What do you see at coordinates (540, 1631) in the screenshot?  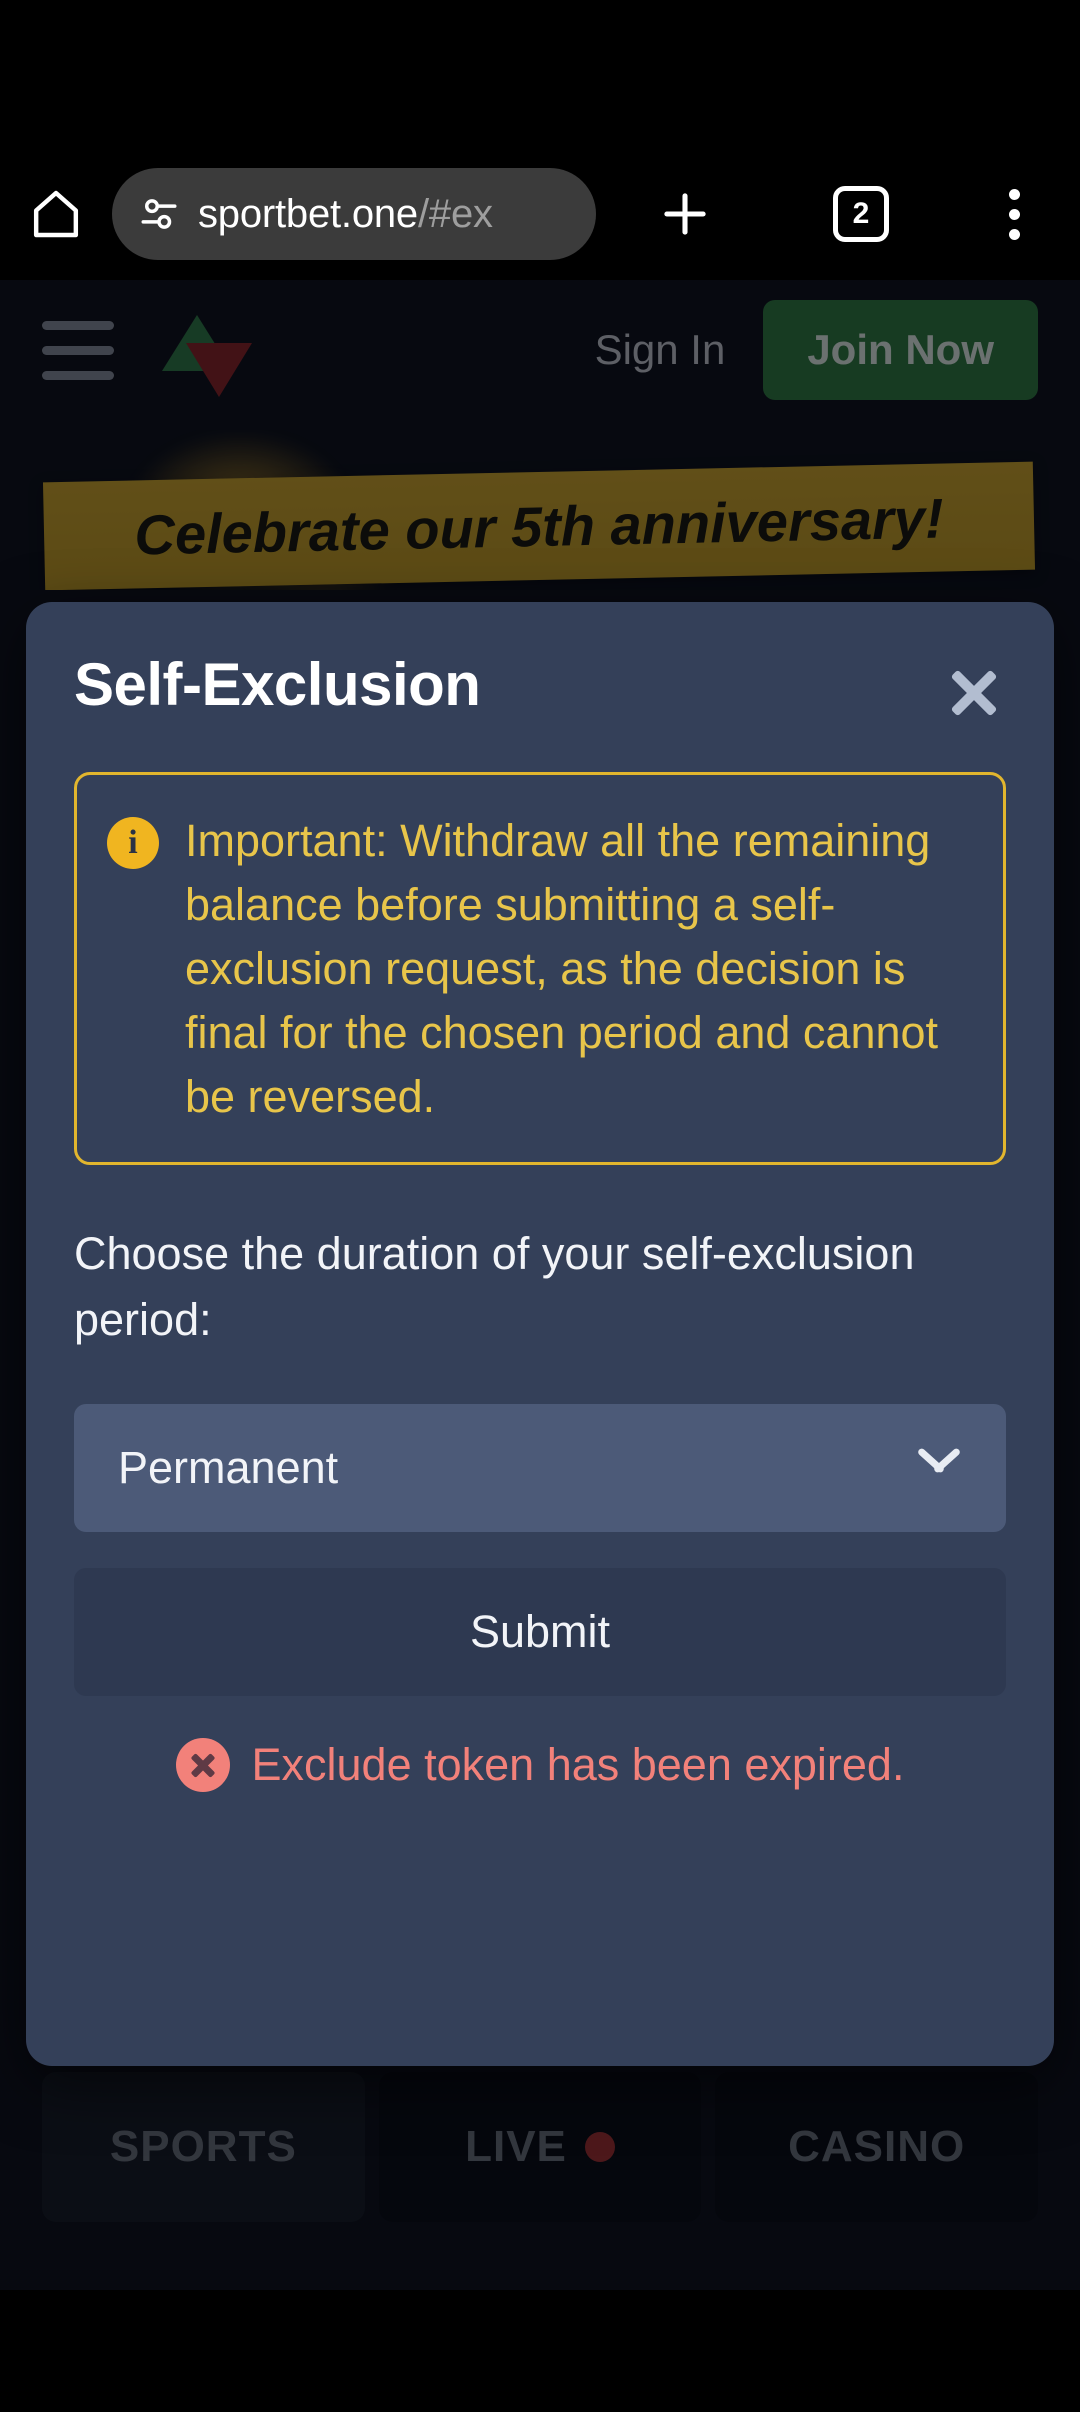 I see `submit-button: Submit` at bounding box center [540, 1631].